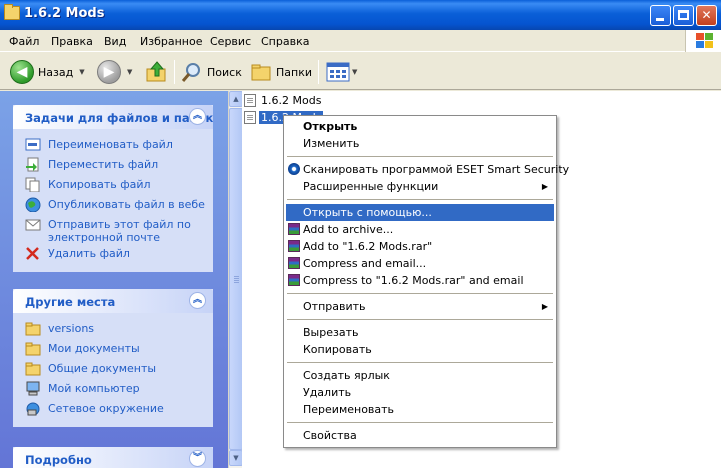 The image size is (721, 468). I want to click on task-delete-label: Удалить файл, so click(89, 253).